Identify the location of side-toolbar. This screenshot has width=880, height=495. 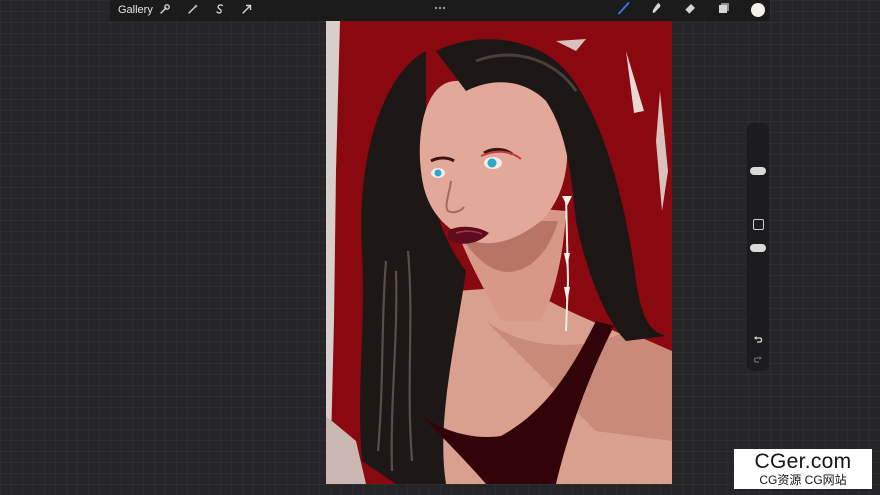
(758, 247).